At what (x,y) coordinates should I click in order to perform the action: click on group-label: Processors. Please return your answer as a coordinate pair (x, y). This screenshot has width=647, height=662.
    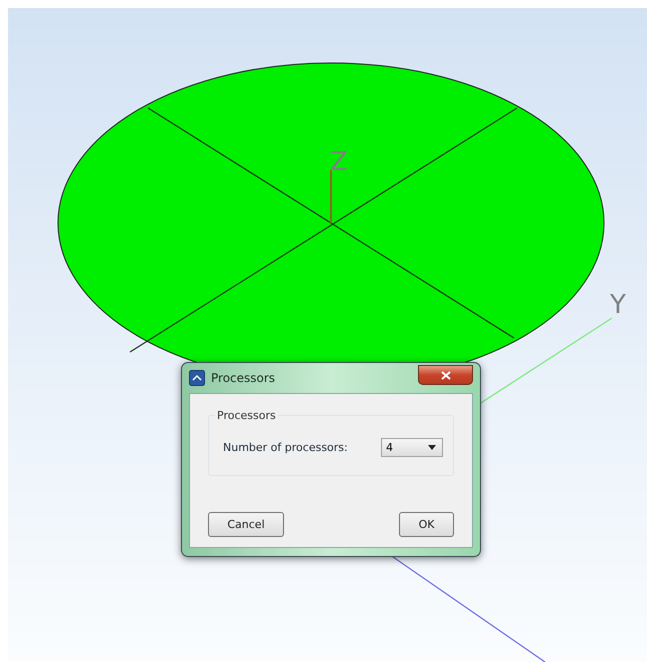
    Looking at the image, I should click on (246, 415).